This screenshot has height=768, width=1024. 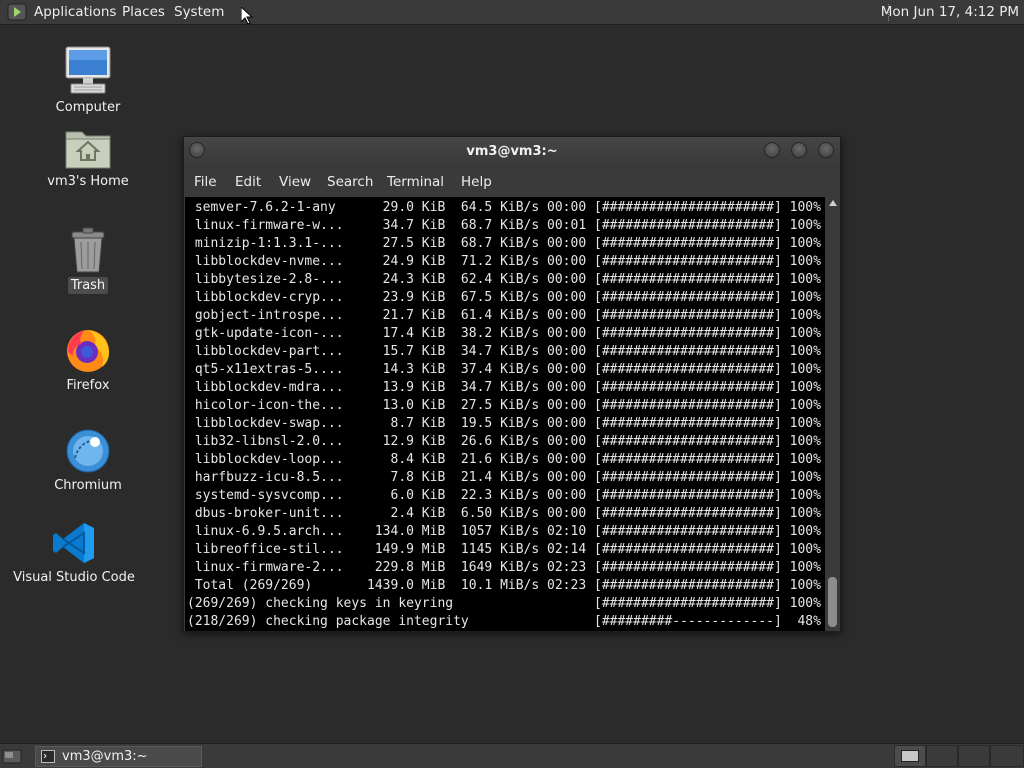 I want to click on taskbar-window-label: vm3@vm3:~, so click(x=105, y=756).